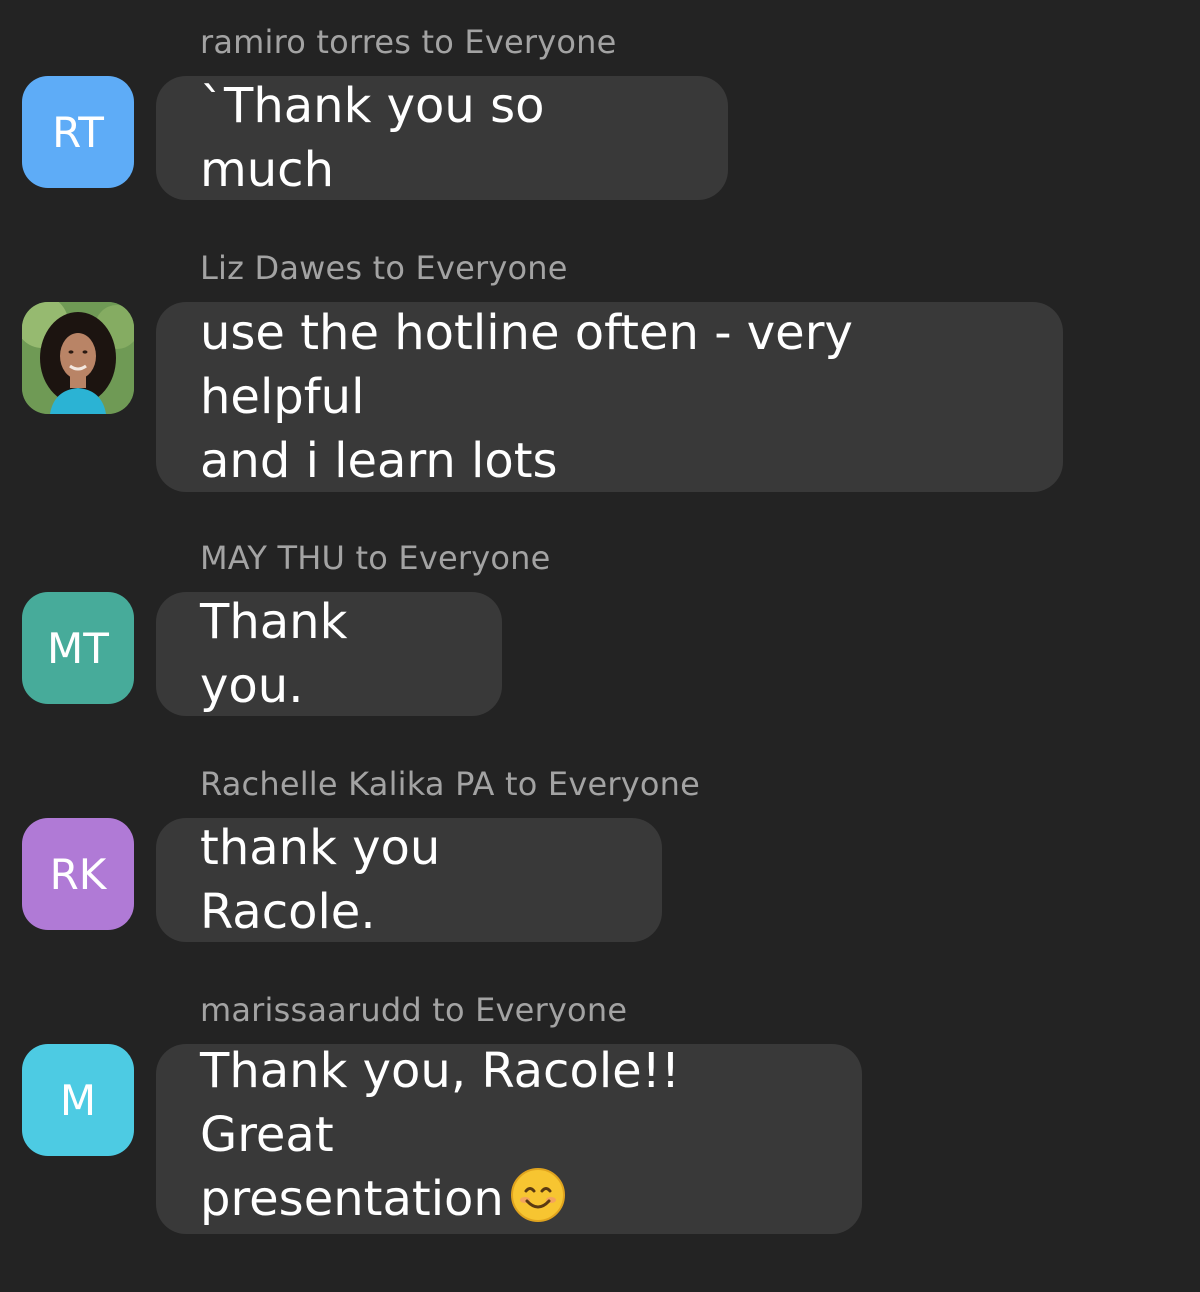 The height and width of the screenshot is (1292, 1200). Describe the element at coordinates (328, 880) in the screenshot. I see `message-text: thank you Racole.` at that location.